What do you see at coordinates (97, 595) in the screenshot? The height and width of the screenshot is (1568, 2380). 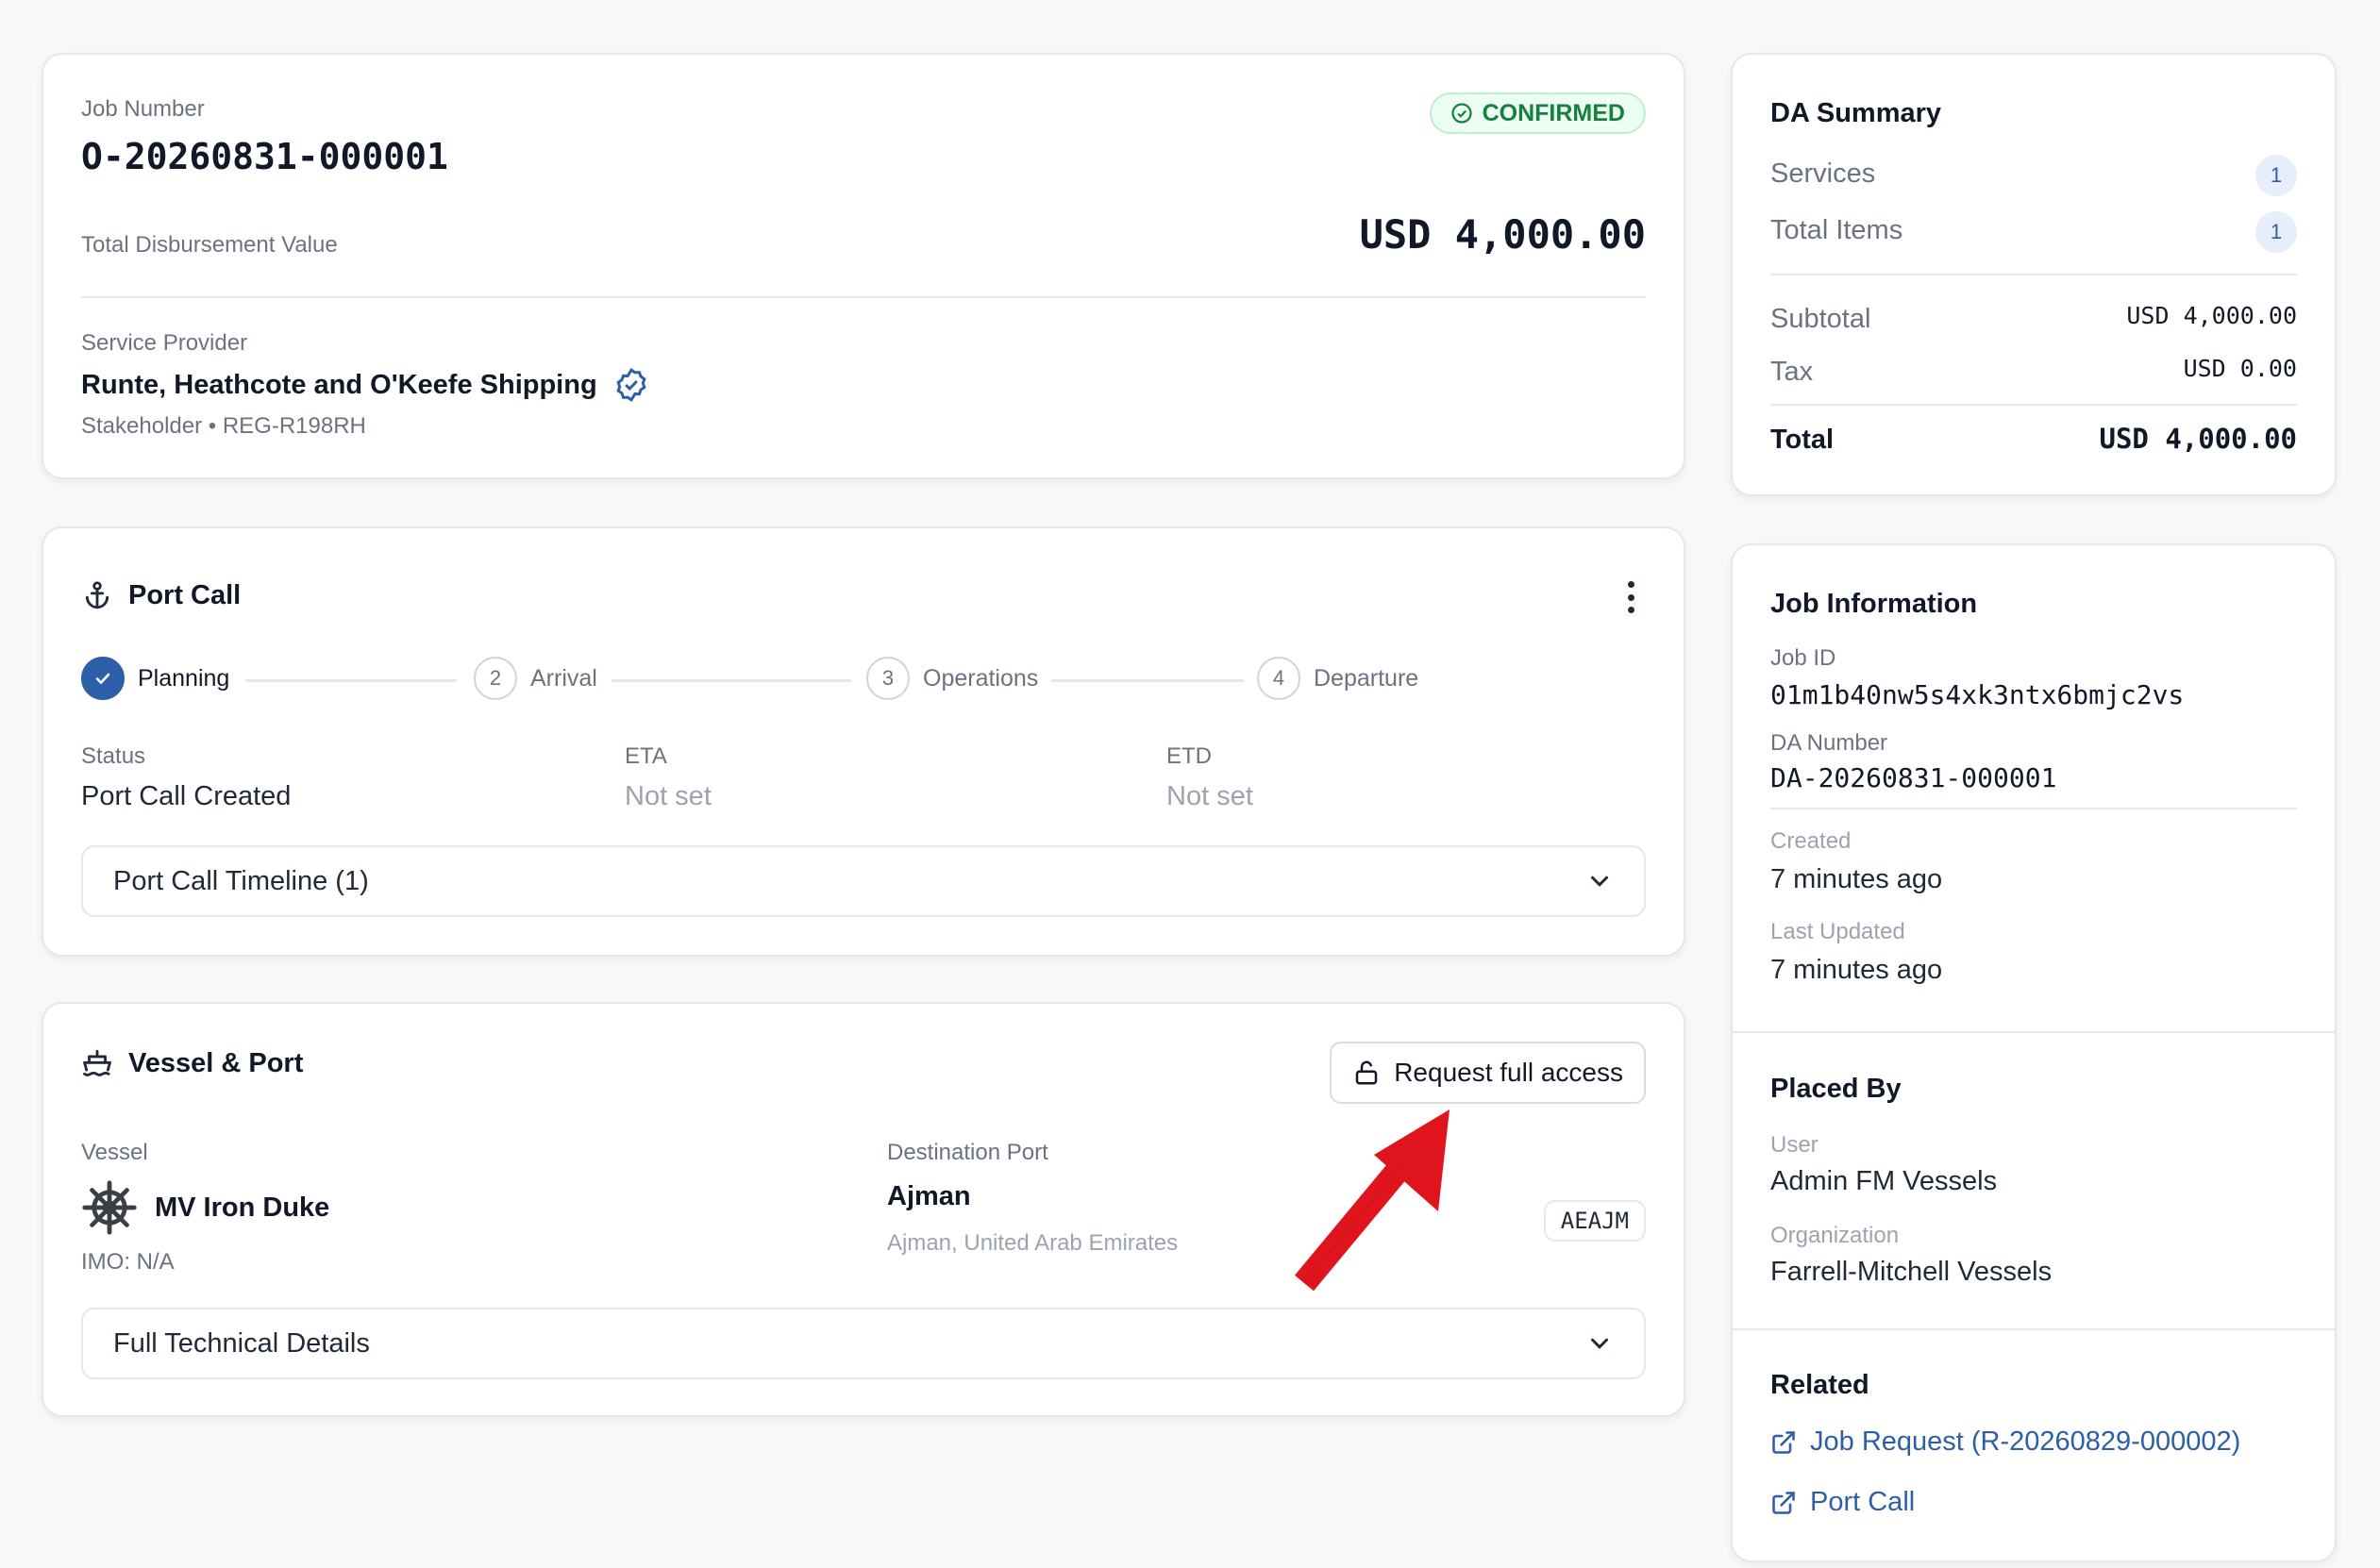 I see `anchor-icon` at bounding box center [97, 595].